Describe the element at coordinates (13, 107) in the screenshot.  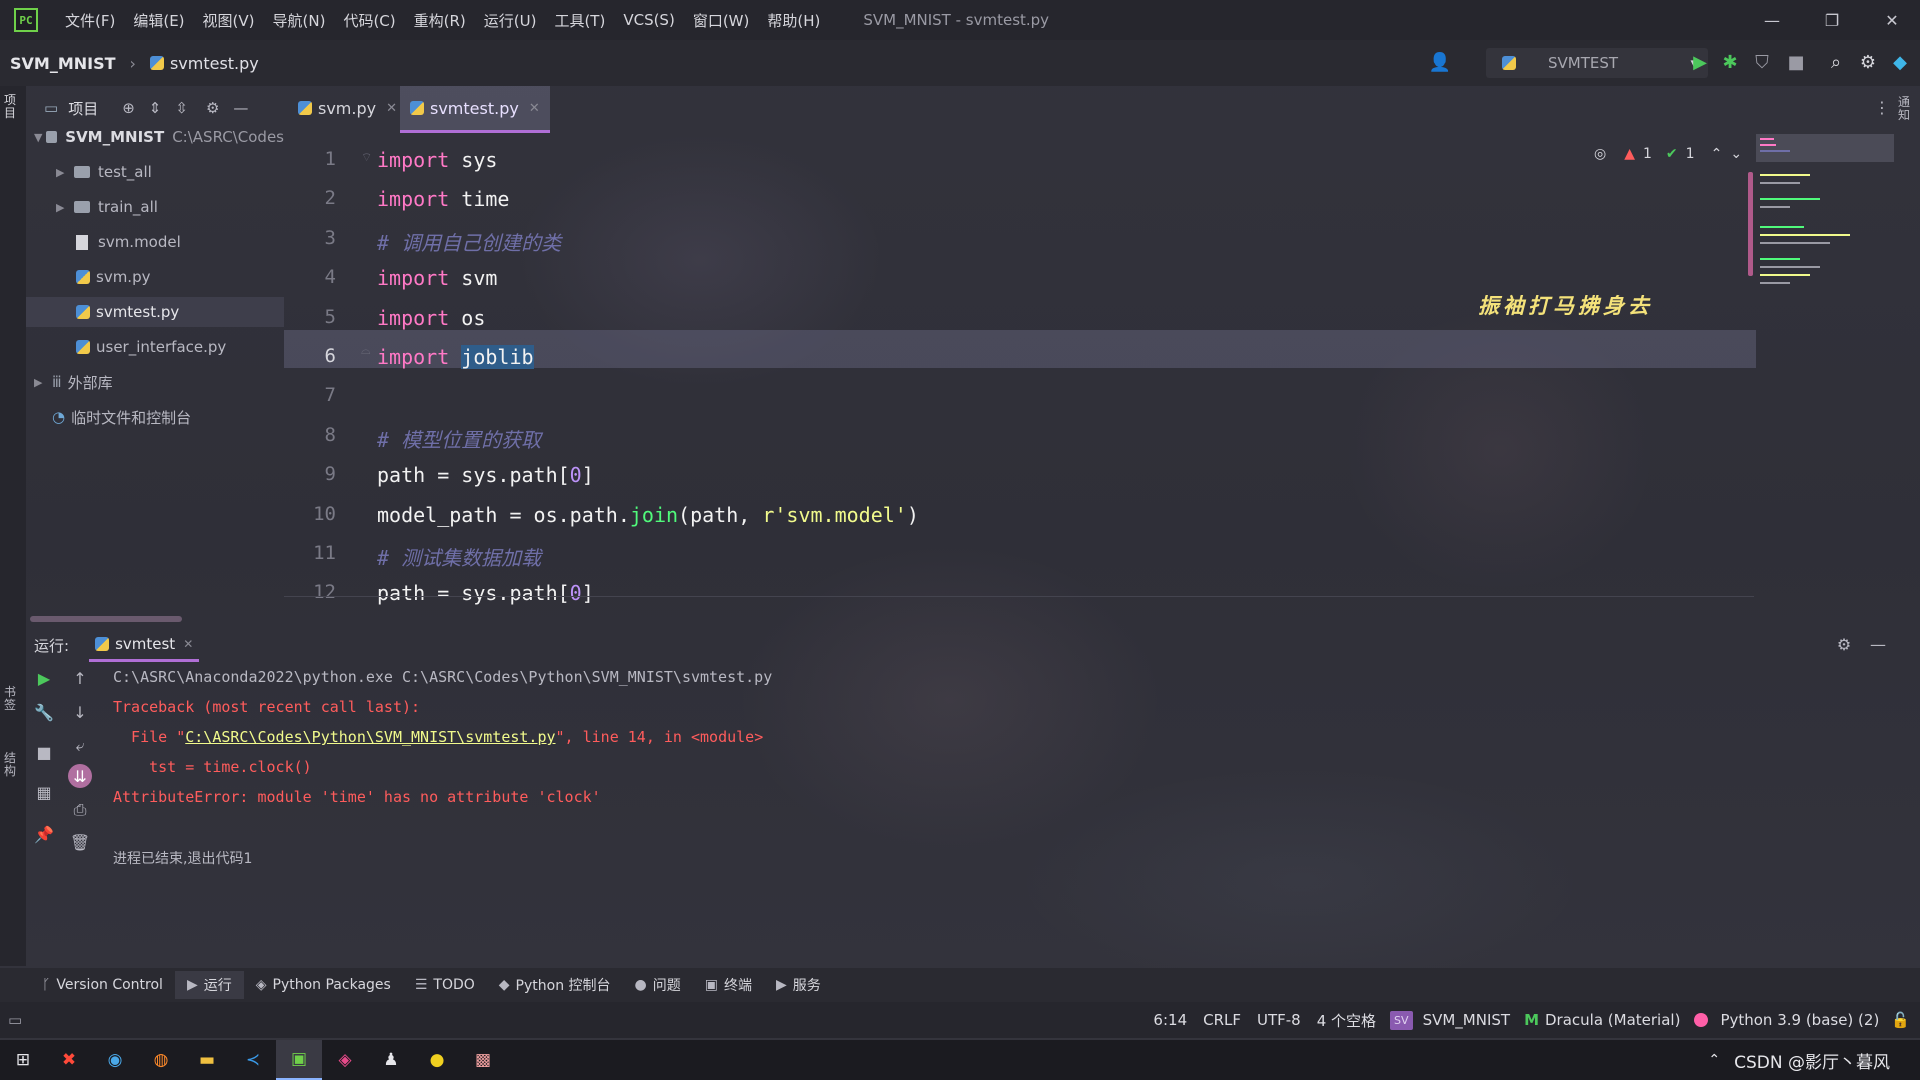
I see `project-tool-button: 项目` at that location.